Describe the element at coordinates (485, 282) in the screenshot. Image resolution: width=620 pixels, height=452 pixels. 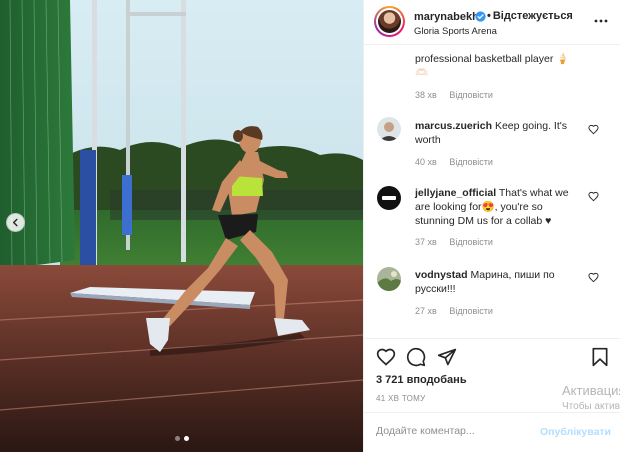
I see `comment-text: vodnystad Марина, пиши по русски!!!` at that location.